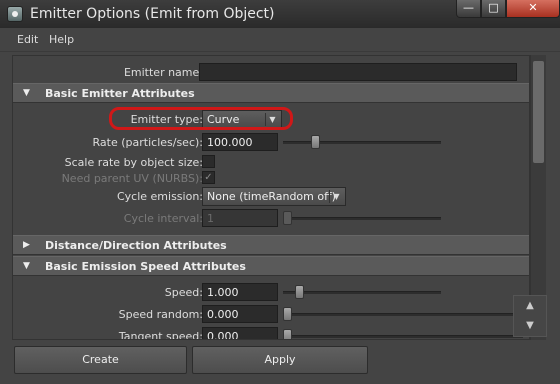 Image resolution: width=560 pixels, height=384 pixels. What do you see at coordinates (15, 14) in the screenshot?
I see `app-icon` at bounding box center [15, 14].